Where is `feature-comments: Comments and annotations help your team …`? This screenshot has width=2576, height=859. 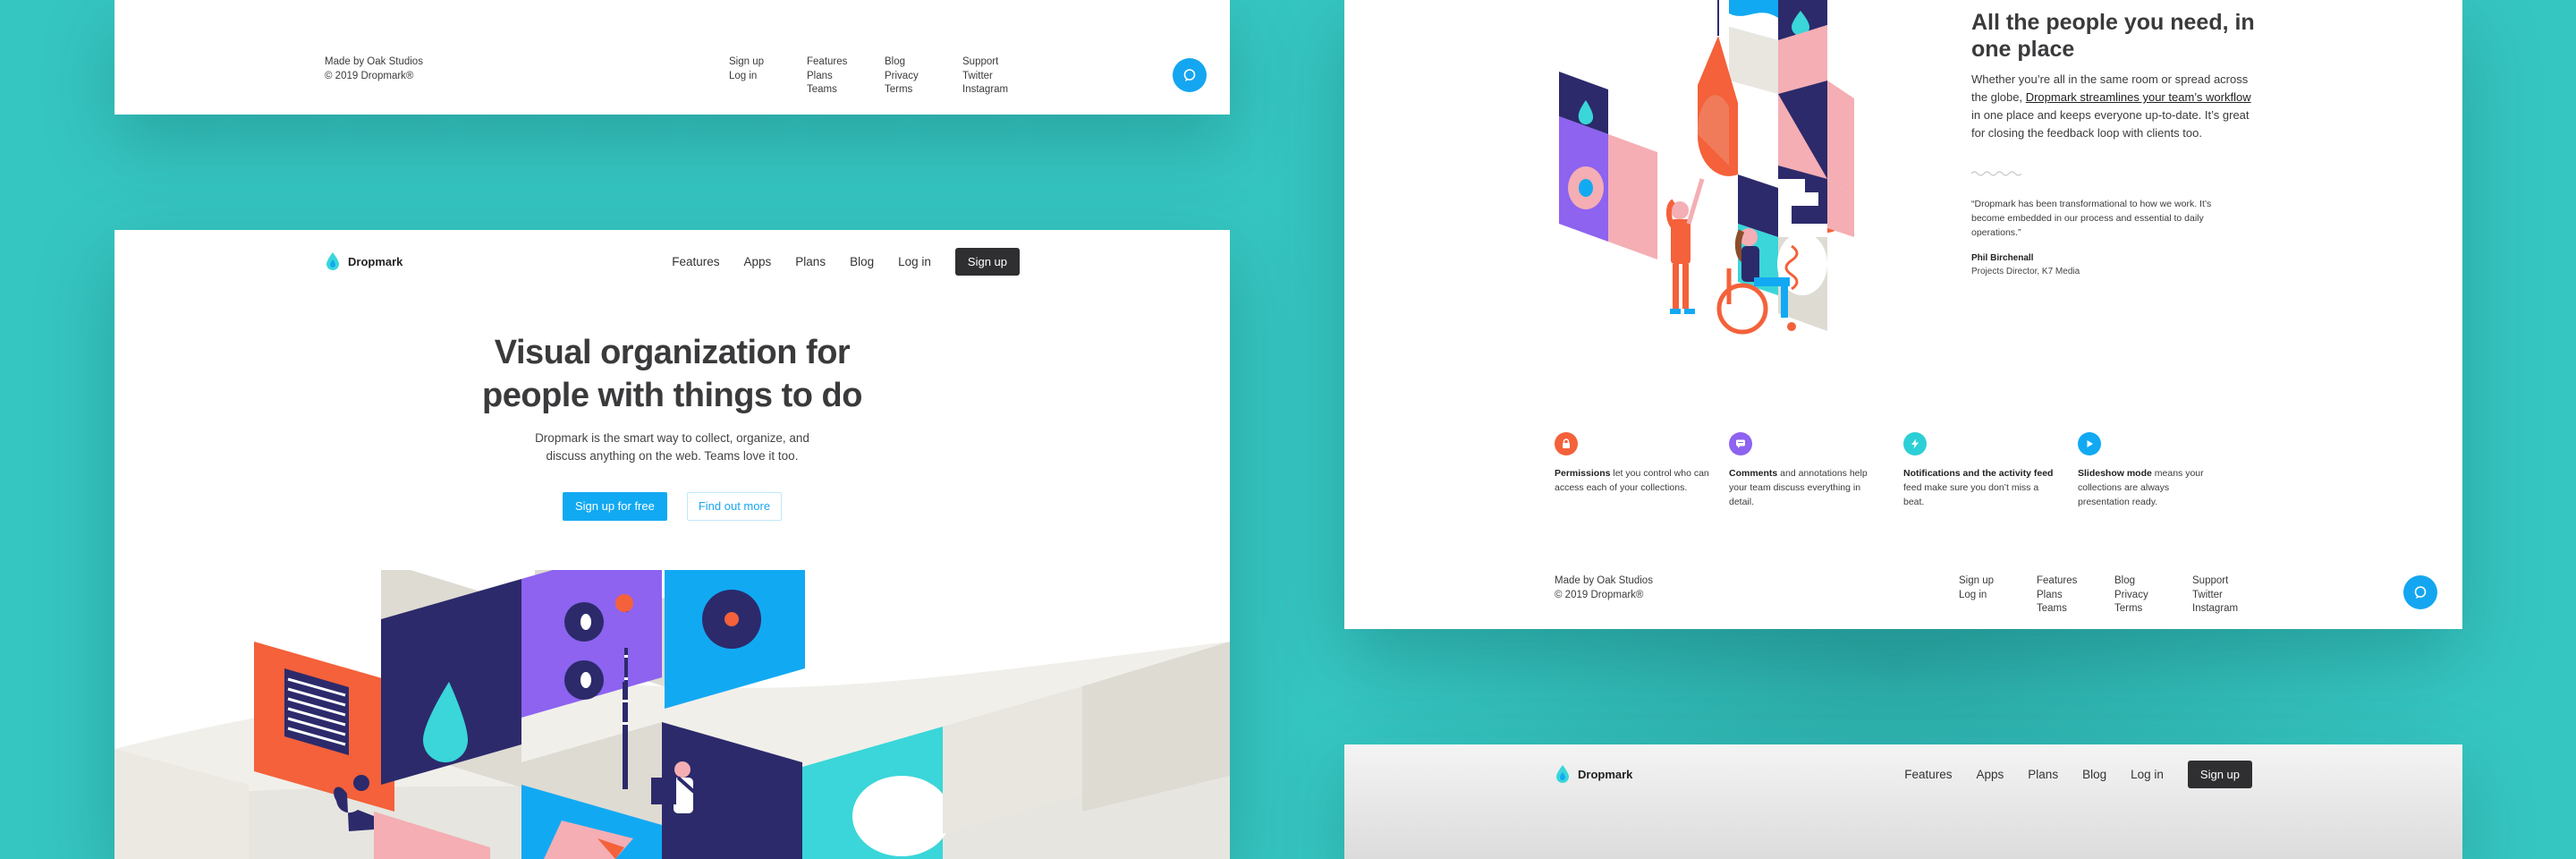 feature-comments: Comments and annotations help your team … is located at coordinates (1807, 470).